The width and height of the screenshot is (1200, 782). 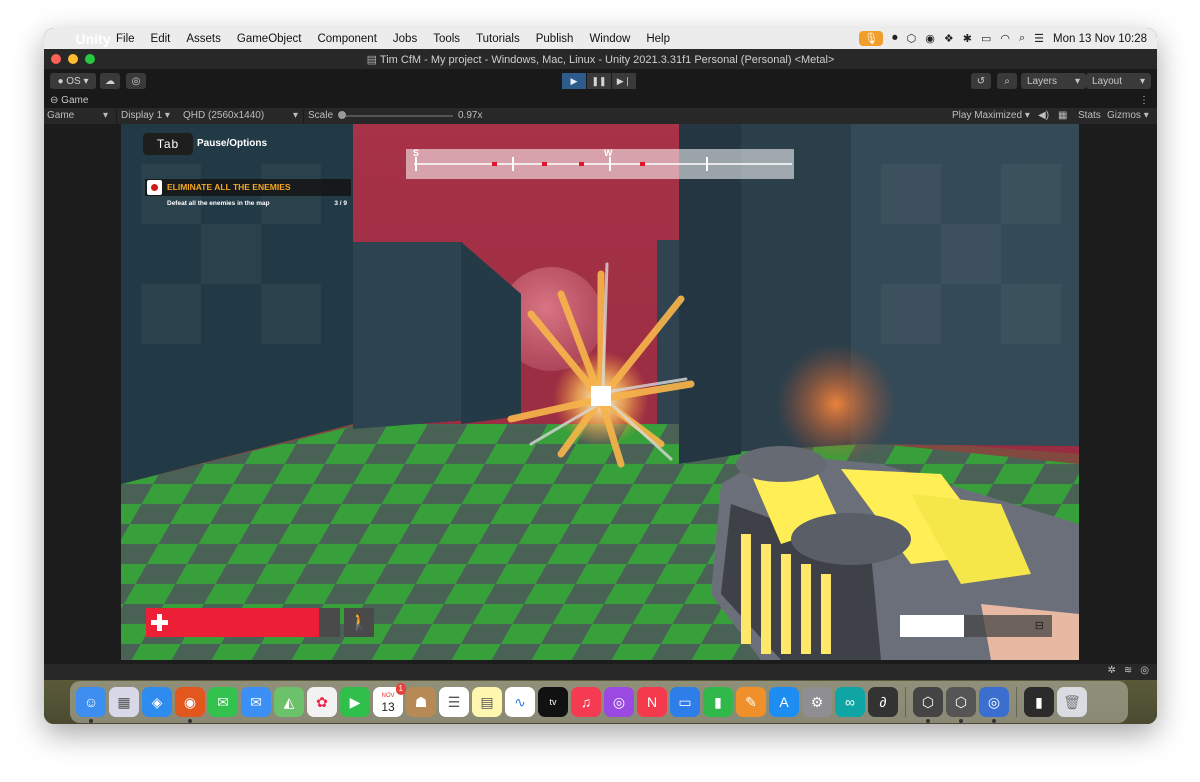 I want to click on scale-label: Scale, so click(x=321, y=115).